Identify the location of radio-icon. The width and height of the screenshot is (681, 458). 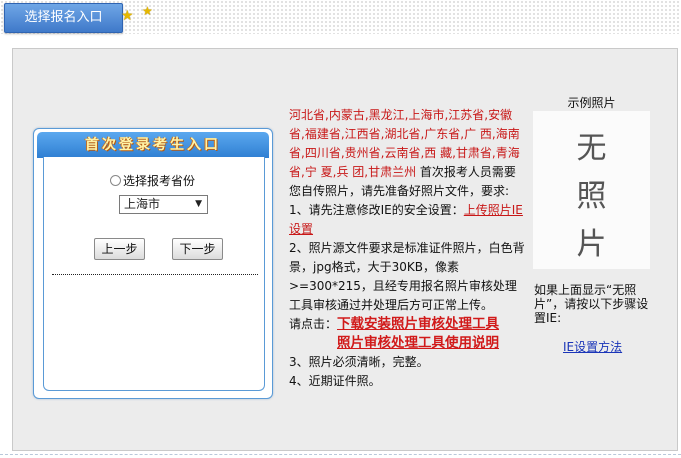
(115, 180).